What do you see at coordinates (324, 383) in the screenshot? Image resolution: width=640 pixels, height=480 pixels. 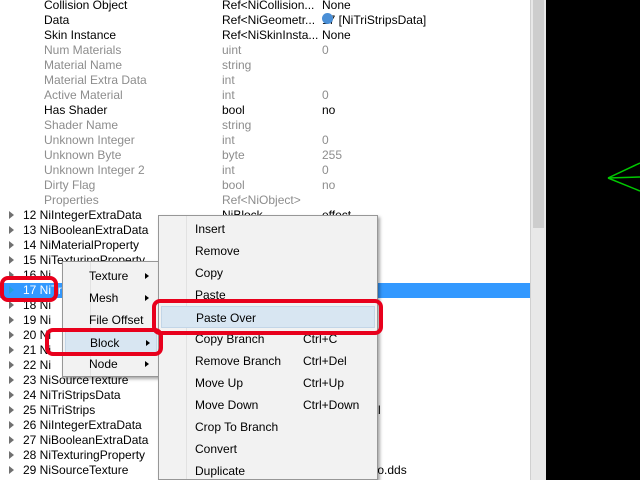 I see `menu-item-shortcut: Ctrl+Up` at bounding box center [324, 383].